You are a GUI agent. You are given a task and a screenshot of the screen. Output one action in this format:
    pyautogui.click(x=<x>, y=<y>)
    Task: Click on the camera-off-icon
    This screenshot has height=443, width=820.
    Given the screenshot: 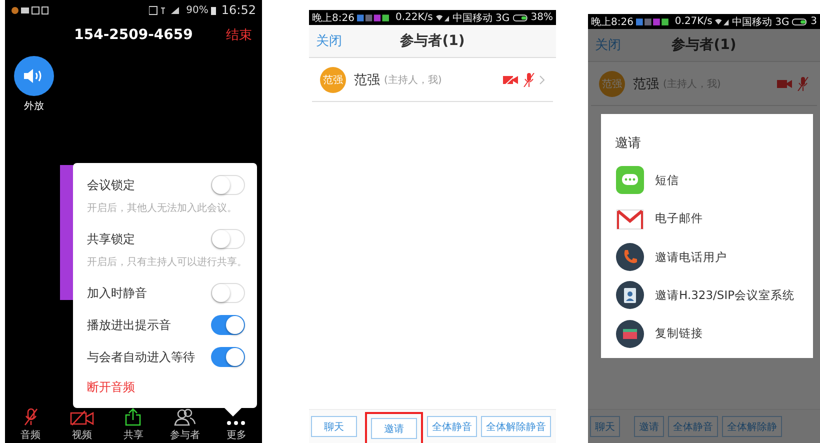 What is the action you would take?
    pyautogui.click(x=82, y=418)
    